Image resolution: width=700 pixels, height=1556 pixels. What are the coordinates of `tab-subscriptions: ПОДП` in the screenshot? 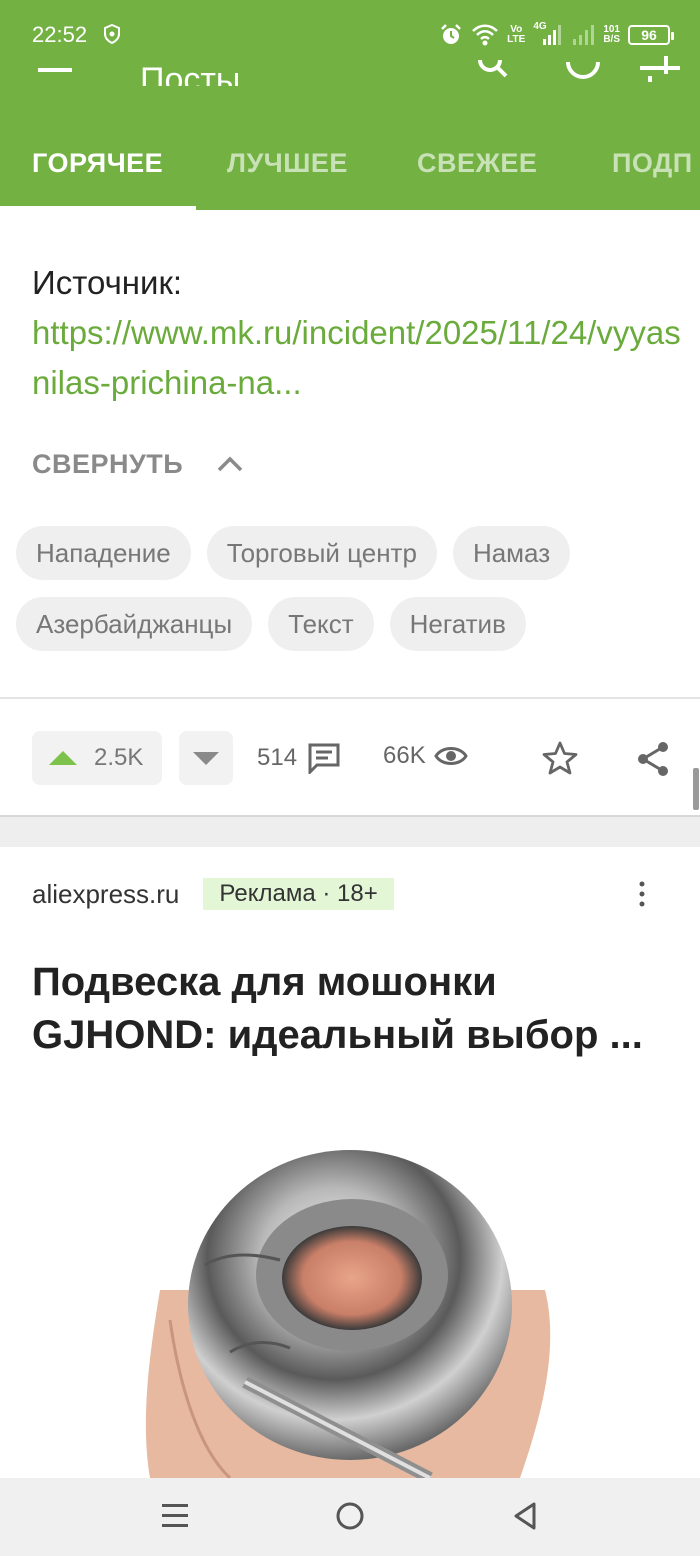 It's located at (652, 163).